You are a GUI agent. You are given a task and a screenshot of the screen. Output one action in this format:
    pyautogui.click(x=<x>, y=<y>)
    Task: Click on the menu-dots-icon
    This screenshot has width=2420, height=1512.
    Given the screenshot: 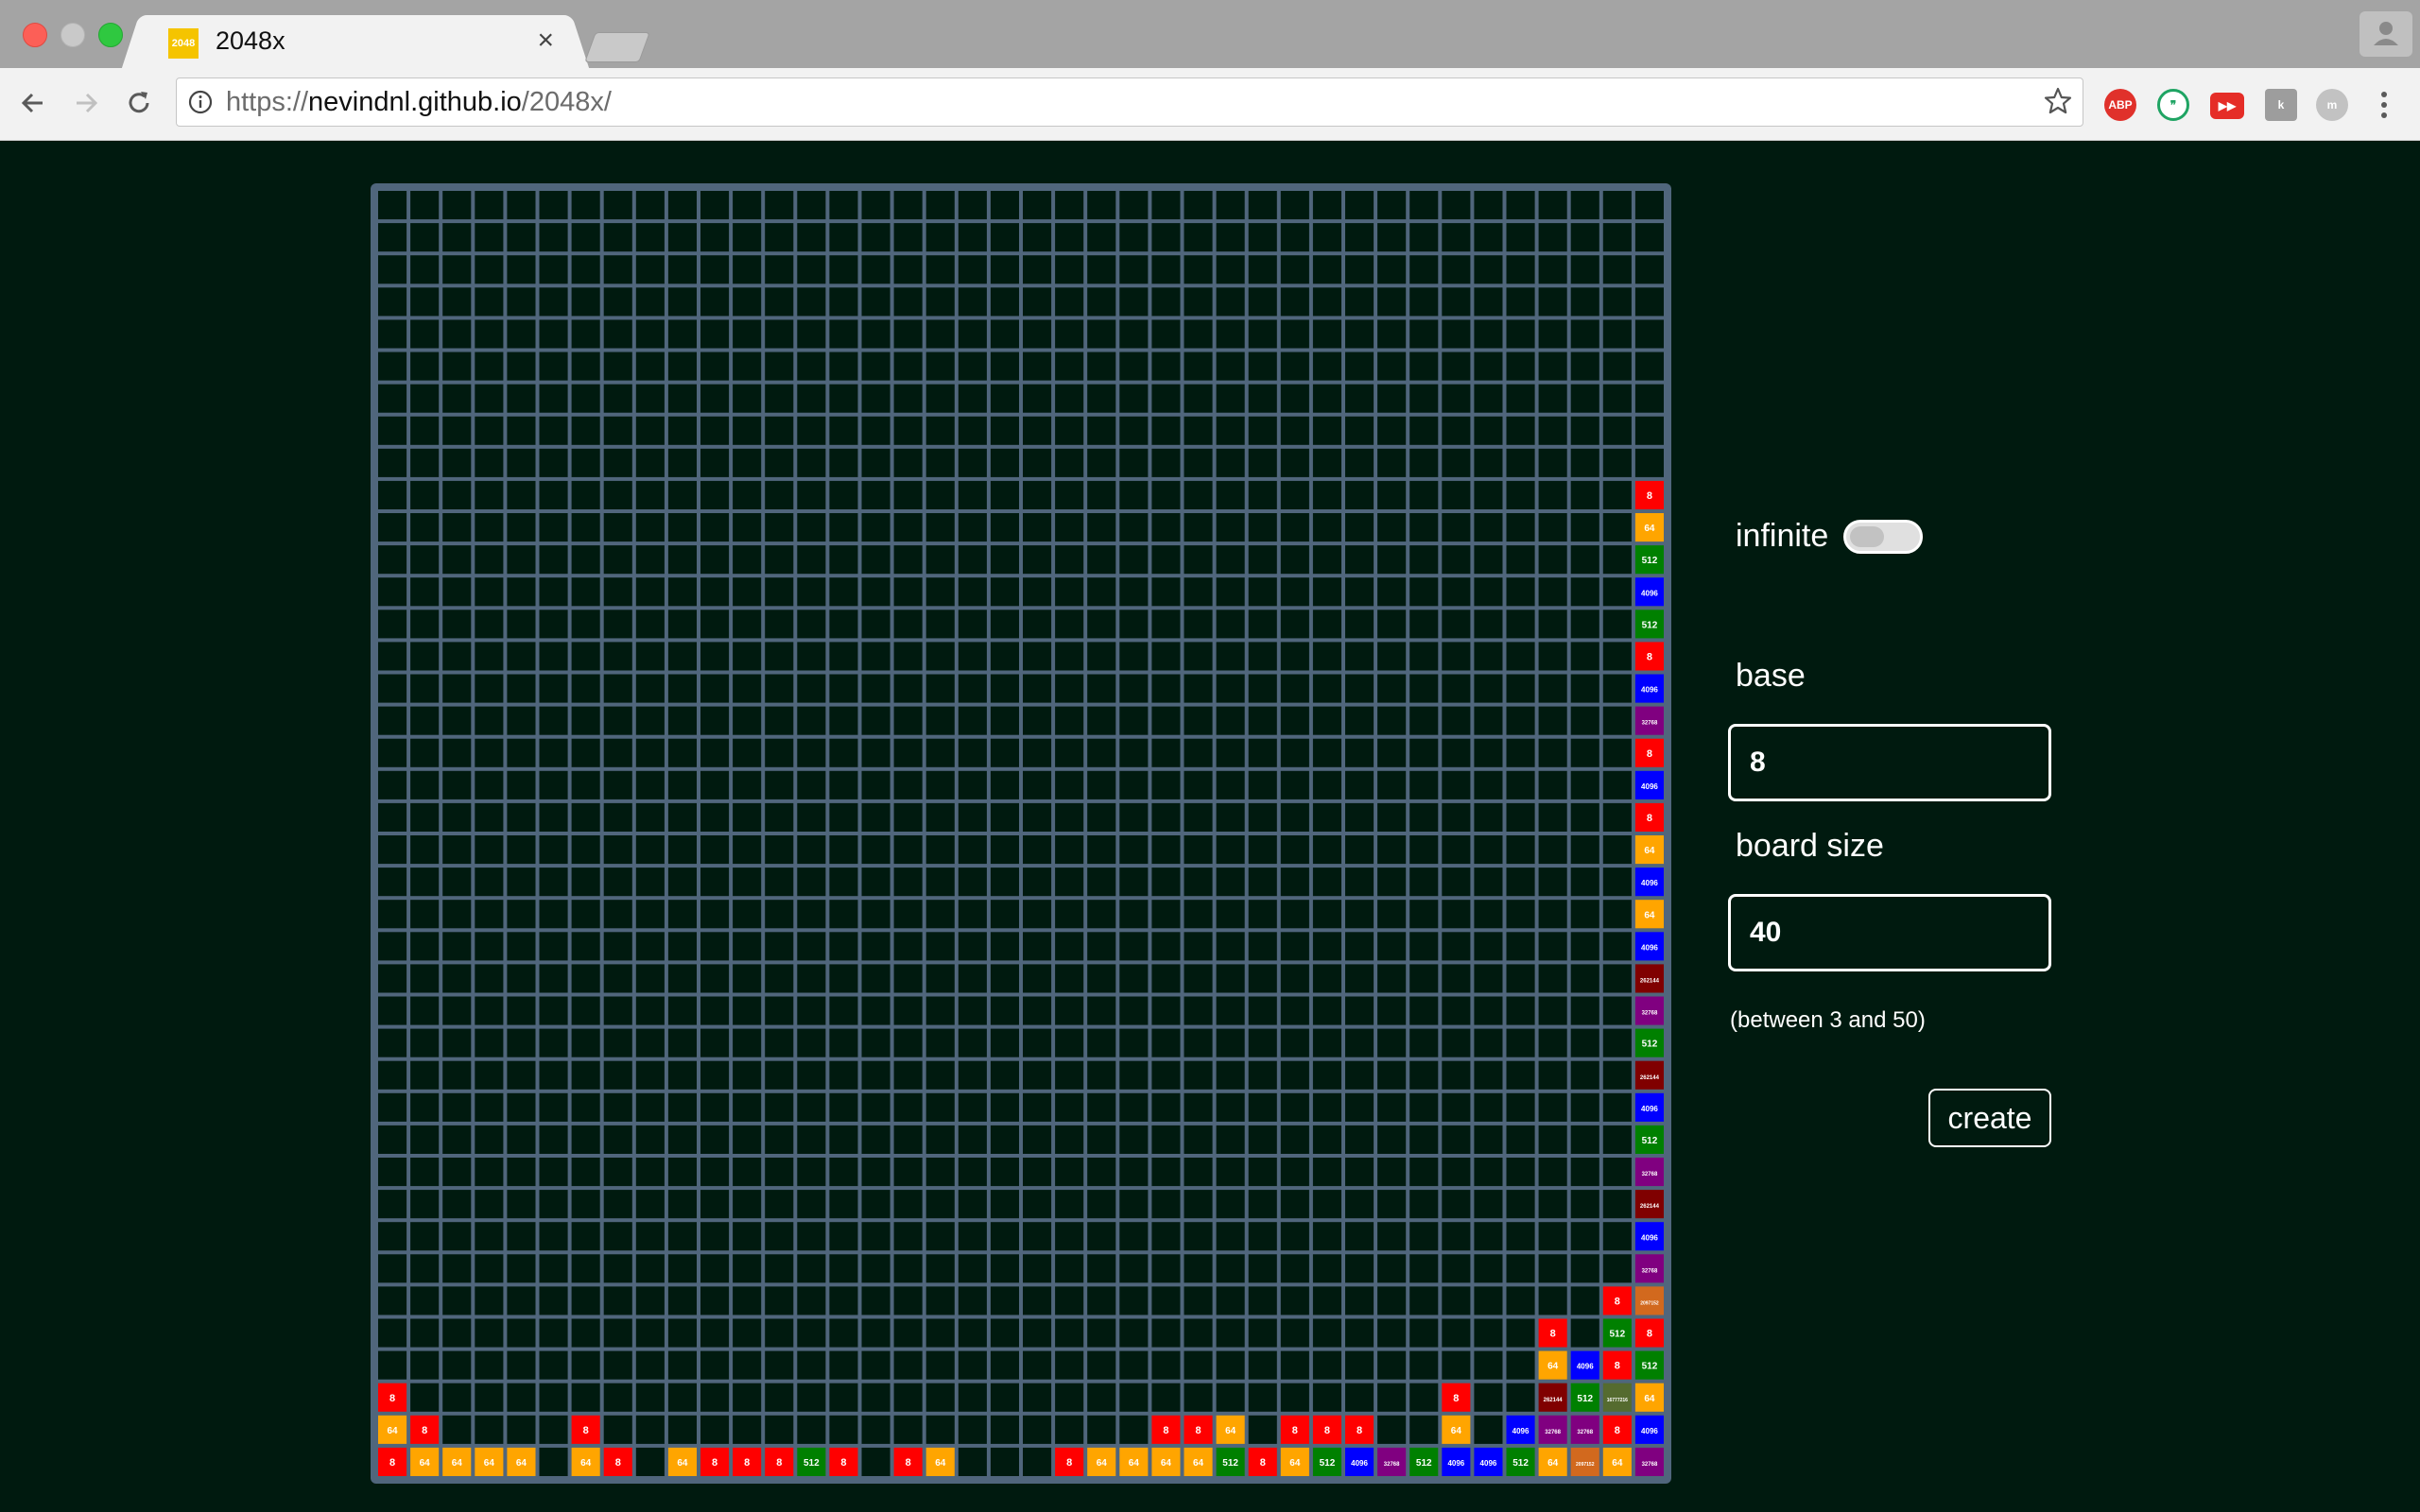 What is the action you would take?
    pyautogui.click(x=2384, y=105)
    